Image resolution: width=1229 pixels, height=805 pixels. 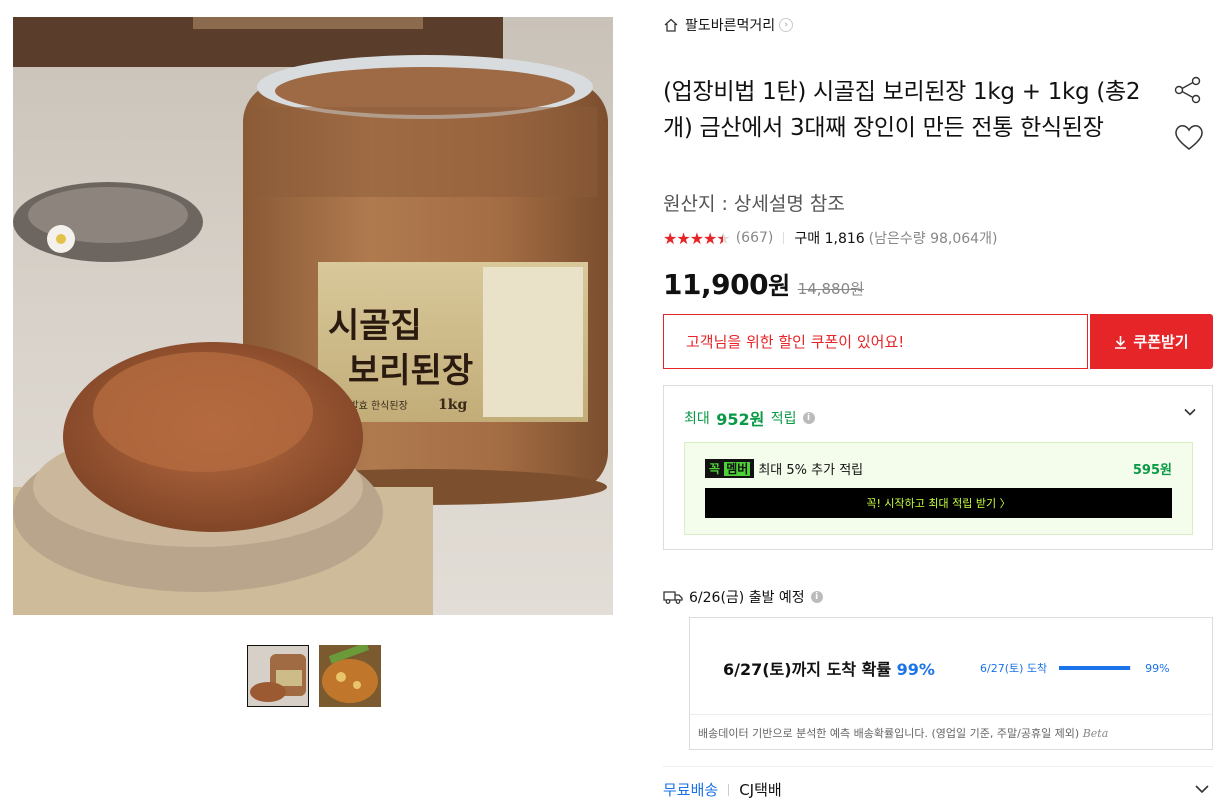 I want to click on probability-fill, so click(x=1095, y=668).